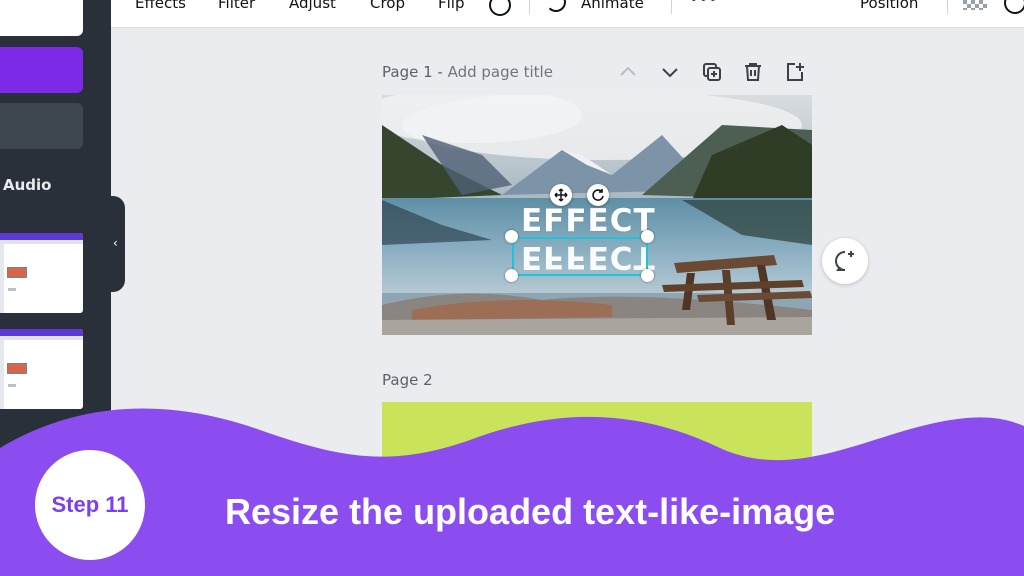 The width and height of the screenshot is (1024, 576). I want to click on toolbar-filter-button: Filter, so click(236, 6).